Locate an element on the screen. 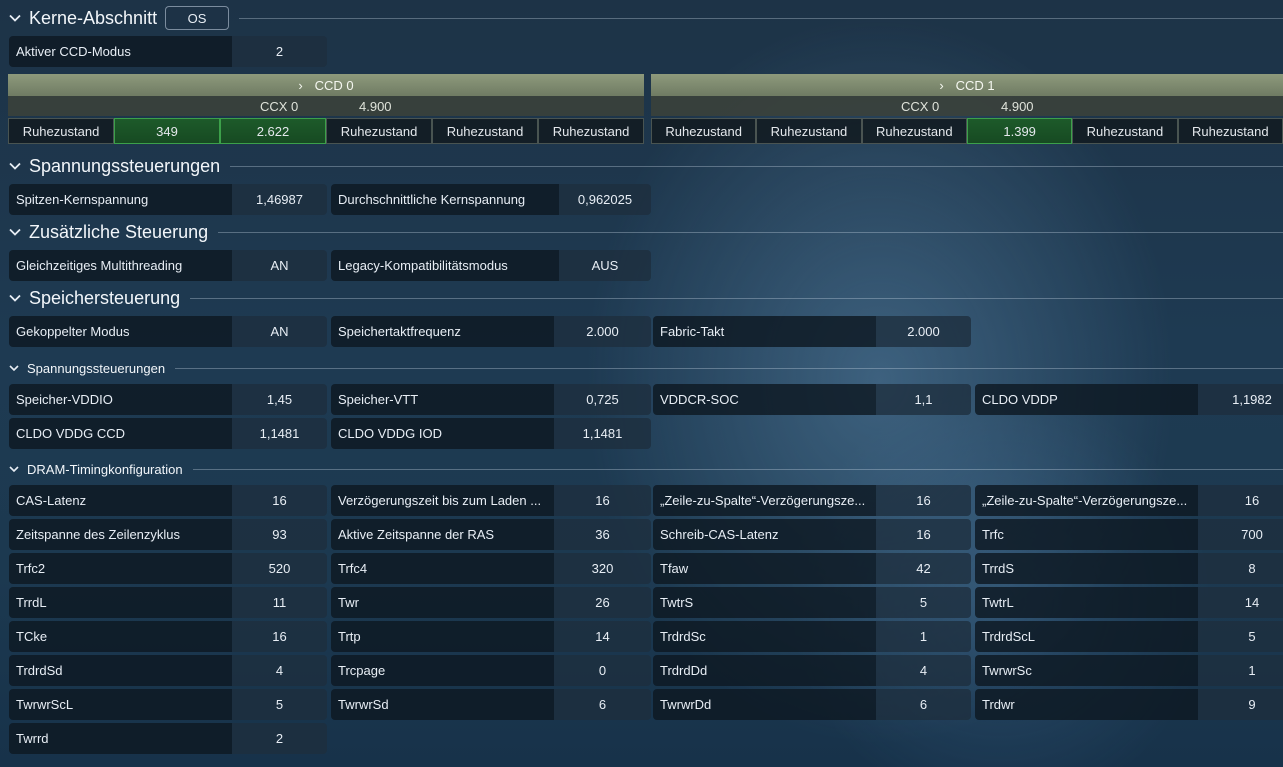 The height and width of the screenshot is (767, 1283). field-label: Trcpage is located at coordinates (442, 670).